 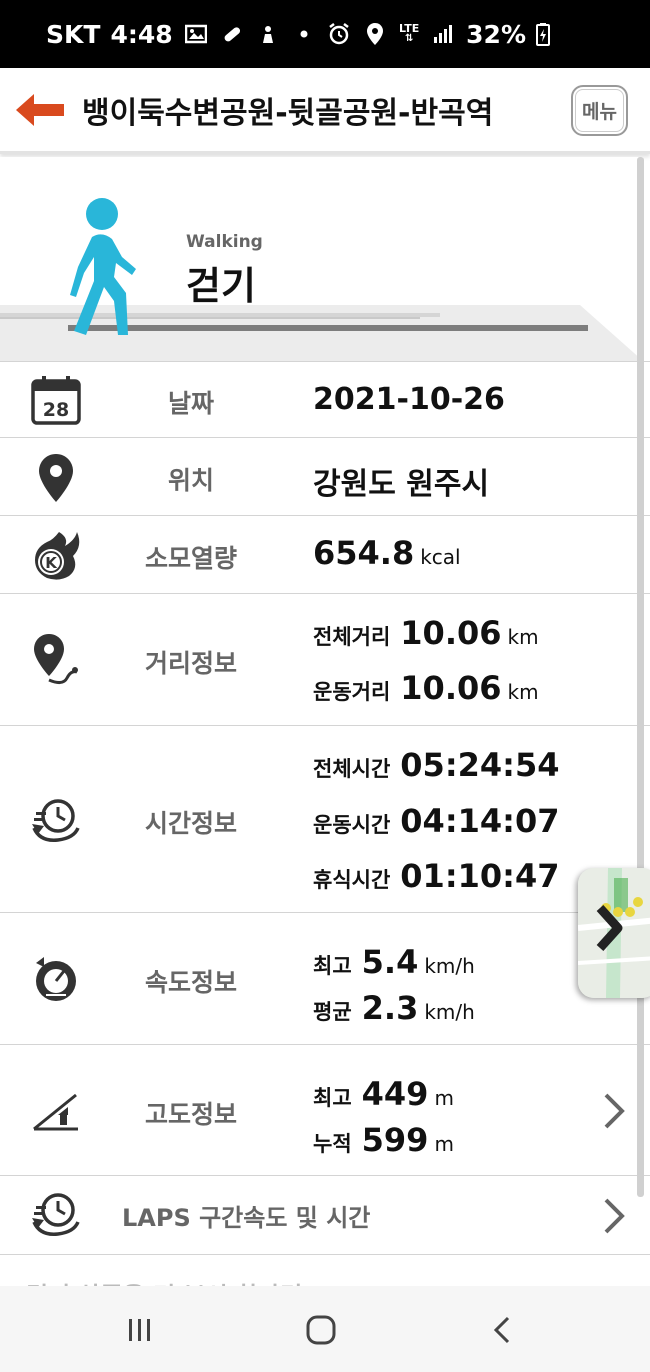 What do you see at coordinates (325, 111) in the screenshot?
I see `app-header: 뱅이둑수변공원-뒷골공원-반곡역 메뉴` at bounding box center [325, 111].